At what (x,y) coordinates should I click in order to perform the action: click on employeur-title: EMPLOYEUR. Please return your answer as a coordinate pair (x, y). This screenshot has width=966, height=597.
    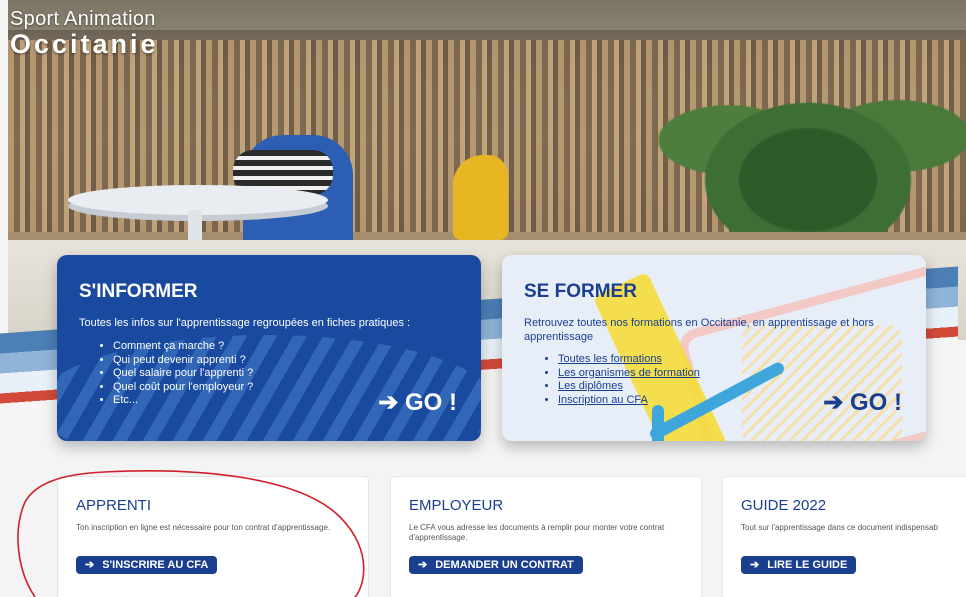
    Looking at the image, I should click on (456, 505).